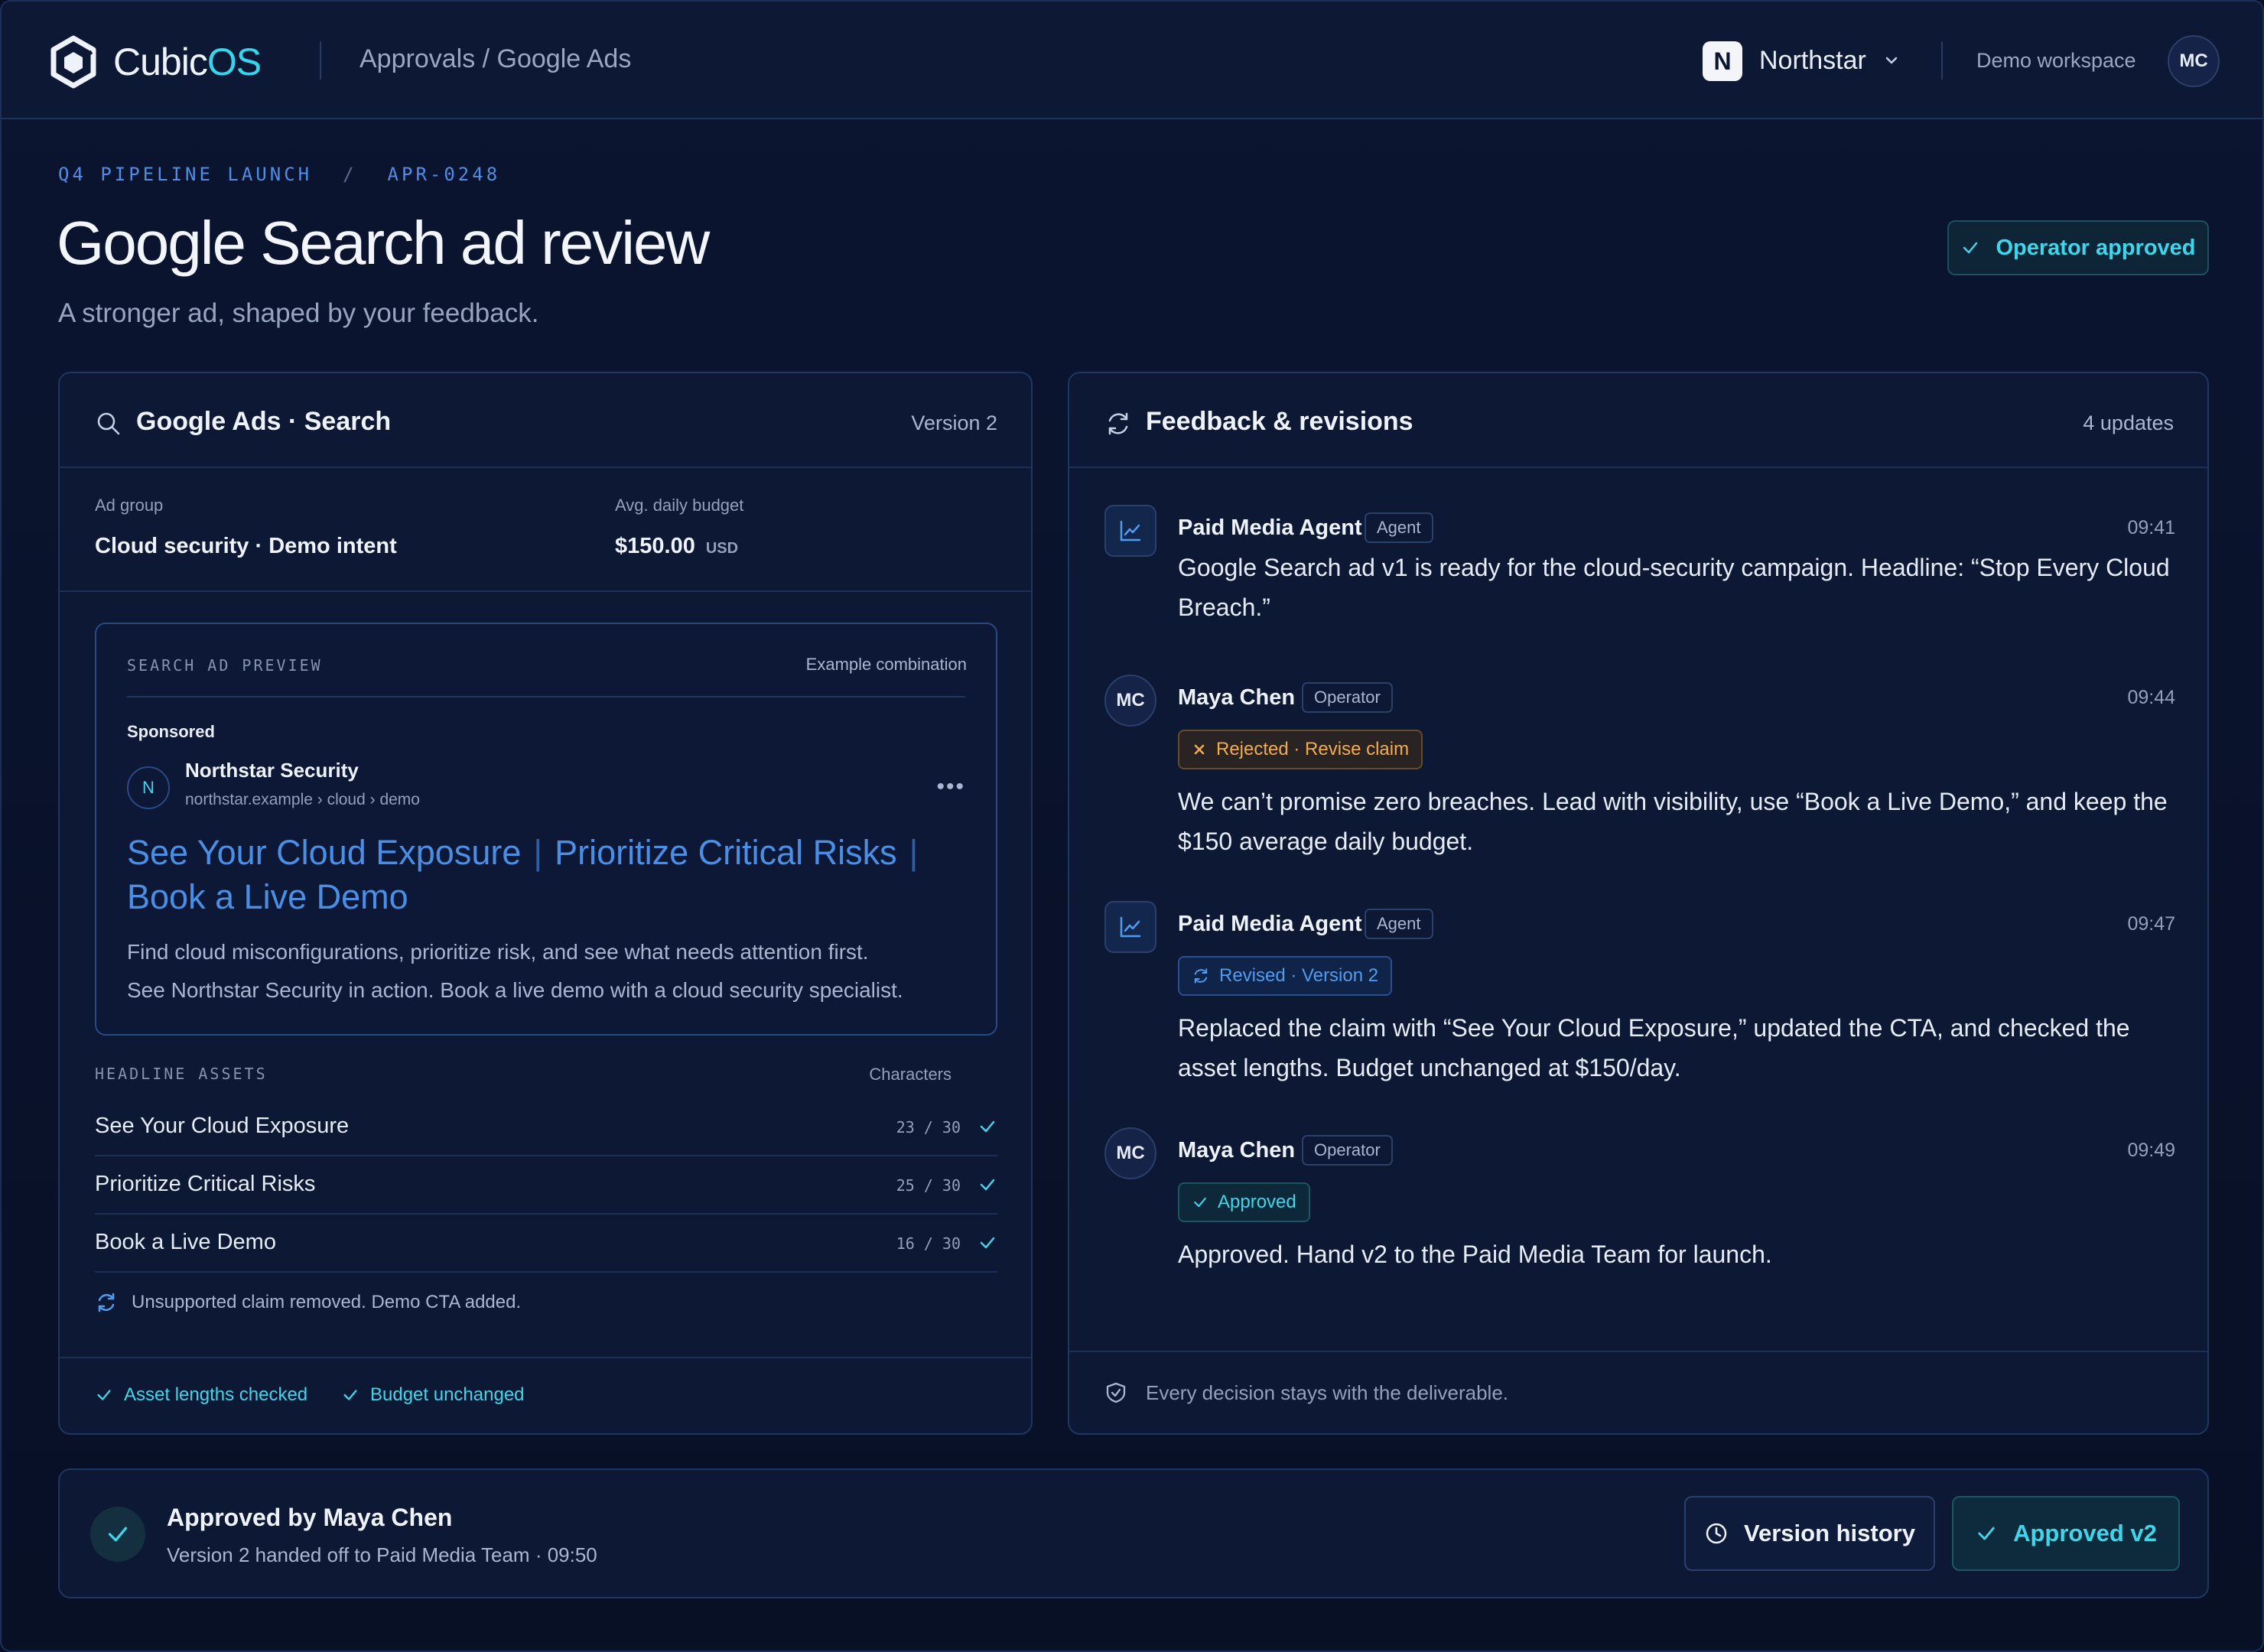 This screenshot has width=2264, height=1652. I want to click on status-badge: Operator approved, so click(2078, 248).